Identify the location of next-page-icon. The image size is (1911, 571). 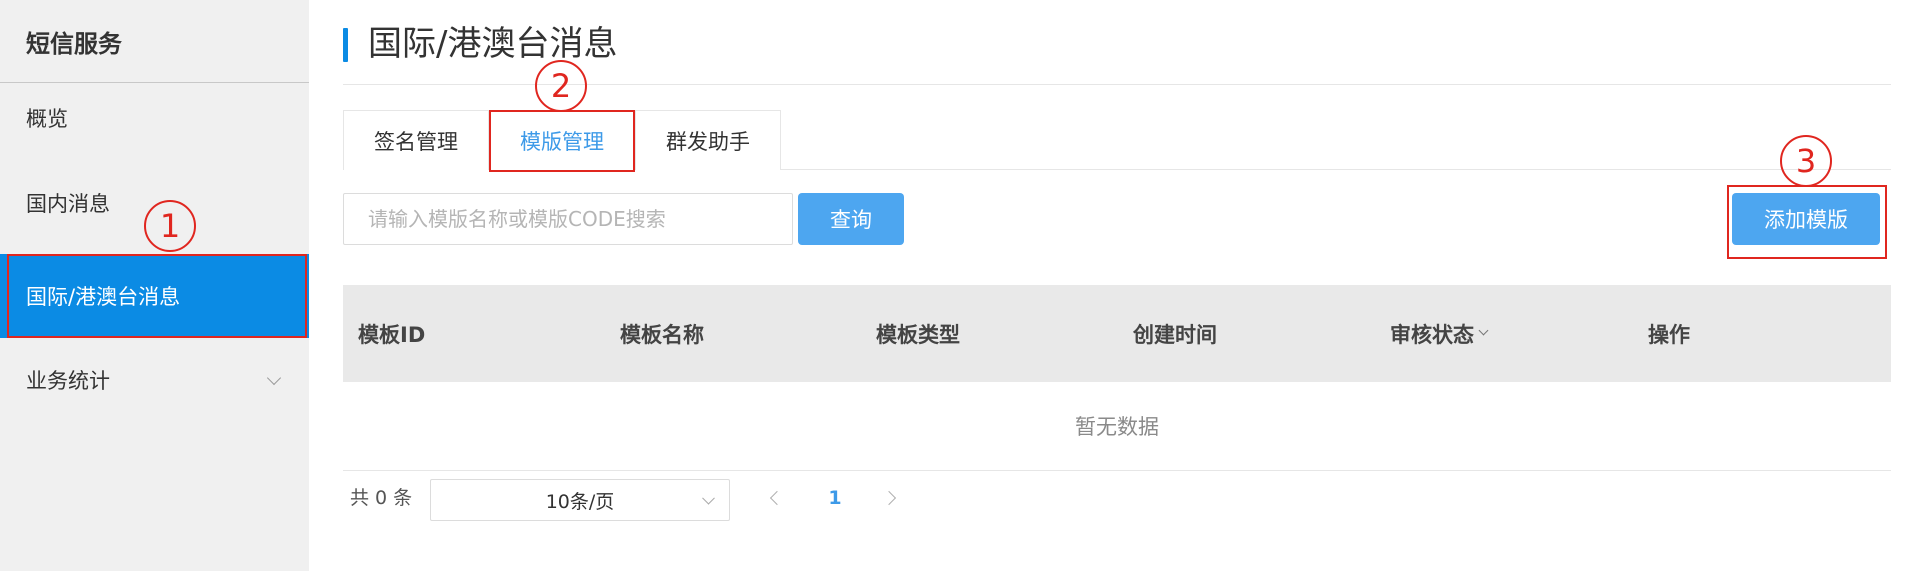
(889, 498).